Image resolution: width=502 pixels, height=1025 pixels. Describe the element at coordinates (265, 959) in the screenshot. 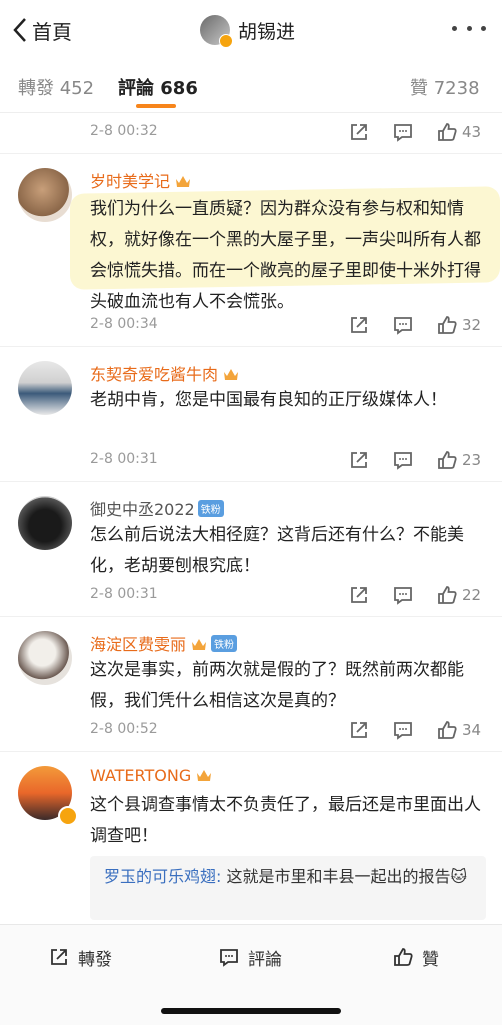

I see `comment-label: 評論` at that location.